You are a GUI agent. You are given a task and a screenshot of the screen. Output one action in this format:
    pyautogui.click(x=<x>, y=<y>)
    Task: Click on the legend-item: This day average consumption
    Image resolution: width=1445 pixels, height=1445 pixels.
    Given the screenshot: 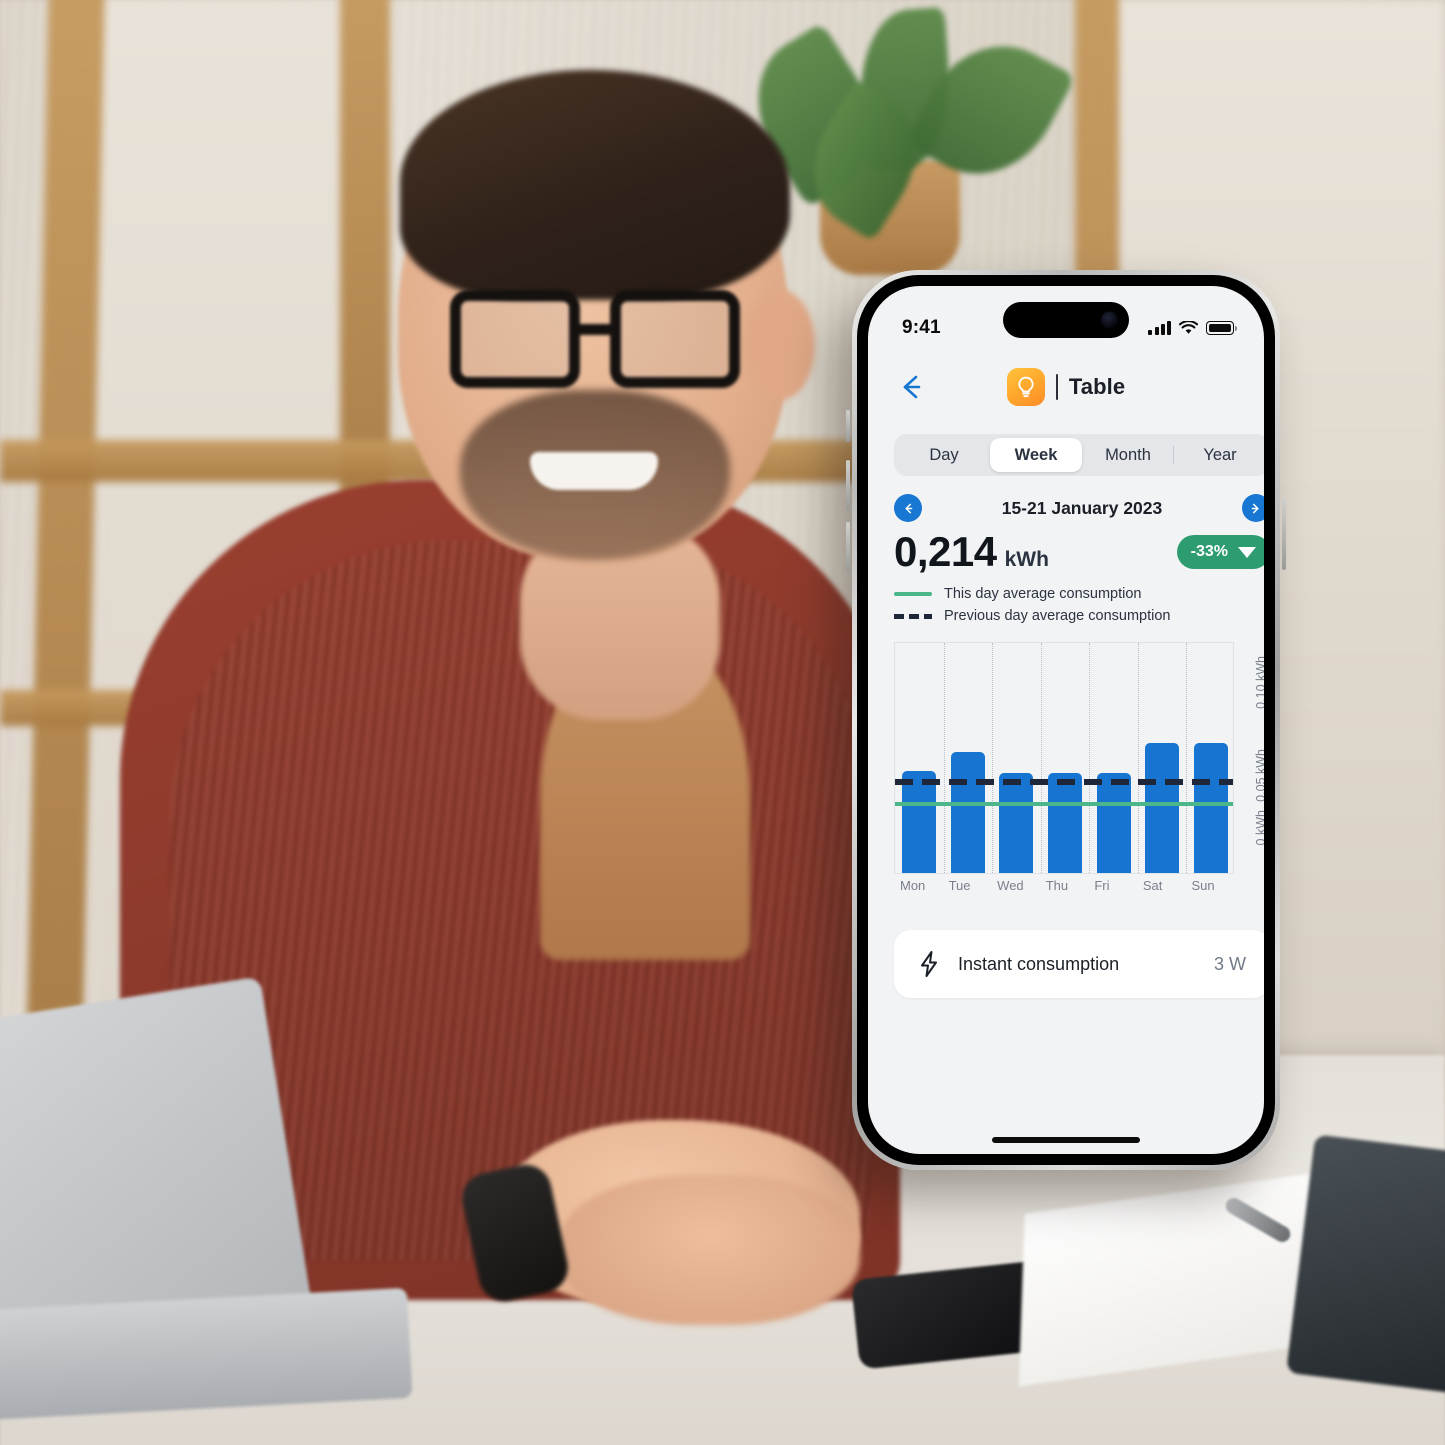 What is the action you would take?
    pyautogui.click(x=1079, y=594)
    